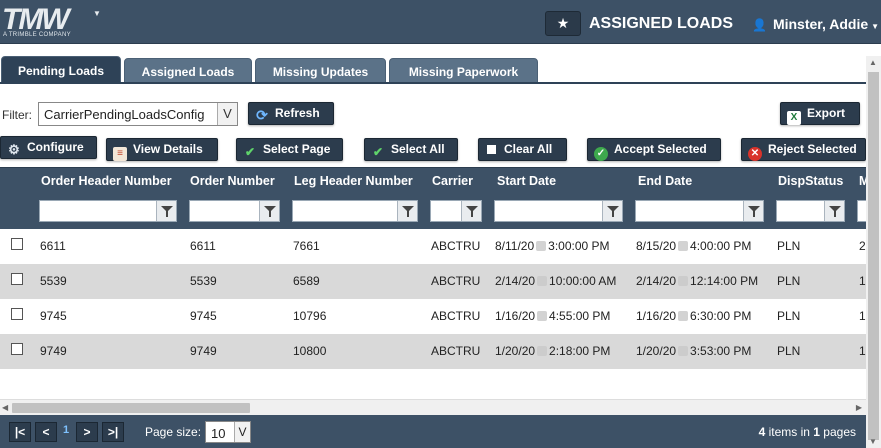 The image size is (881, 448). What do you see at coordinates (46, 432) in the screenshot?
I see `previous-page-button: <` at bounding box center [46, 432].